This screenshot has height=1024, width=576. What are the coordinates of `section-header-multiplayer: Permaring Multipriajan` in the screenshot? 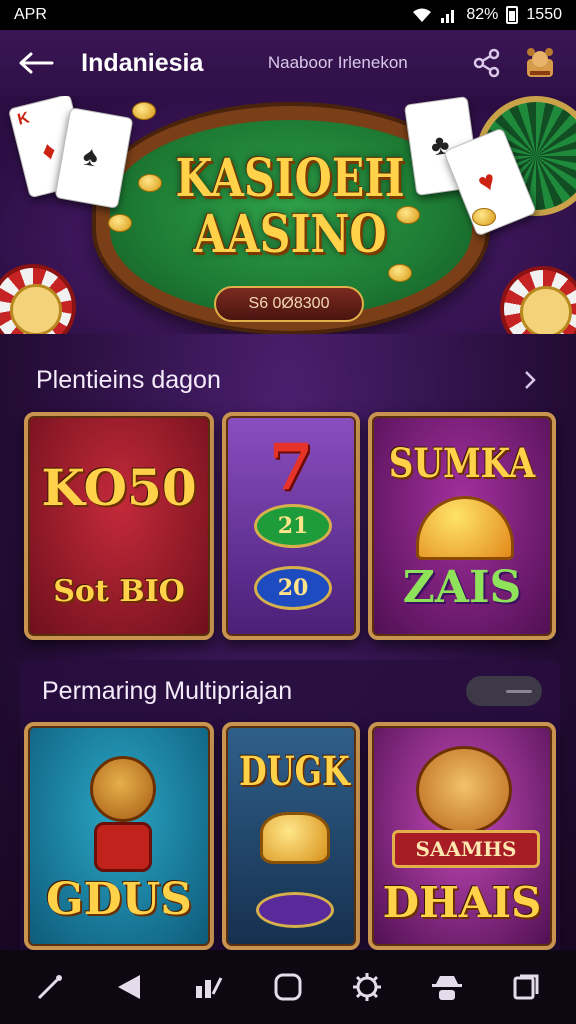 It's located at (288, 691).